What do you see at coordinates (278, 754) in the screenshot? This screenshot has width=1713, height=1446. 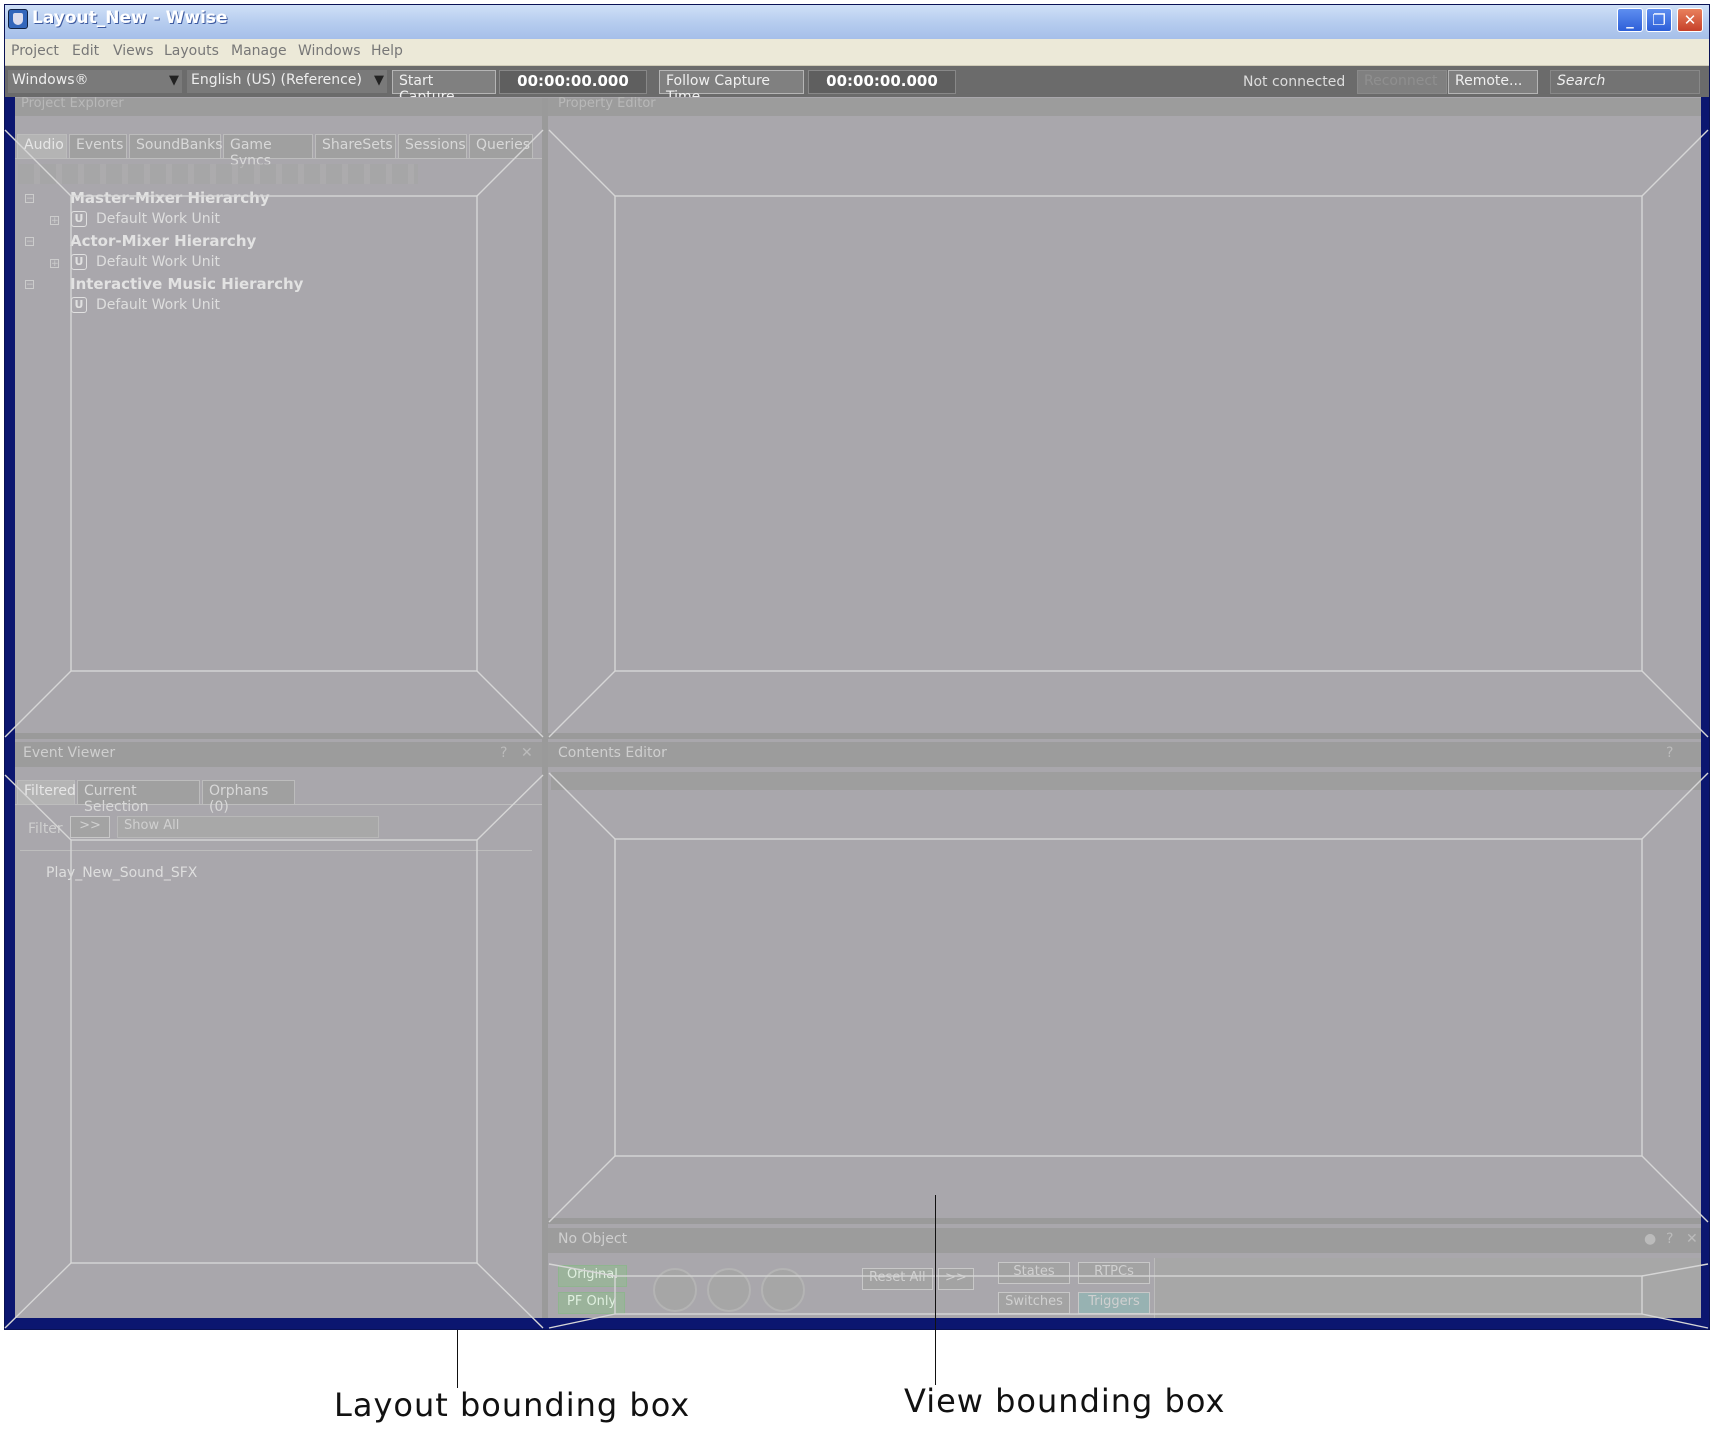 I see `event-viewer-header: Event Viewer` at bounding box center [278, 754].